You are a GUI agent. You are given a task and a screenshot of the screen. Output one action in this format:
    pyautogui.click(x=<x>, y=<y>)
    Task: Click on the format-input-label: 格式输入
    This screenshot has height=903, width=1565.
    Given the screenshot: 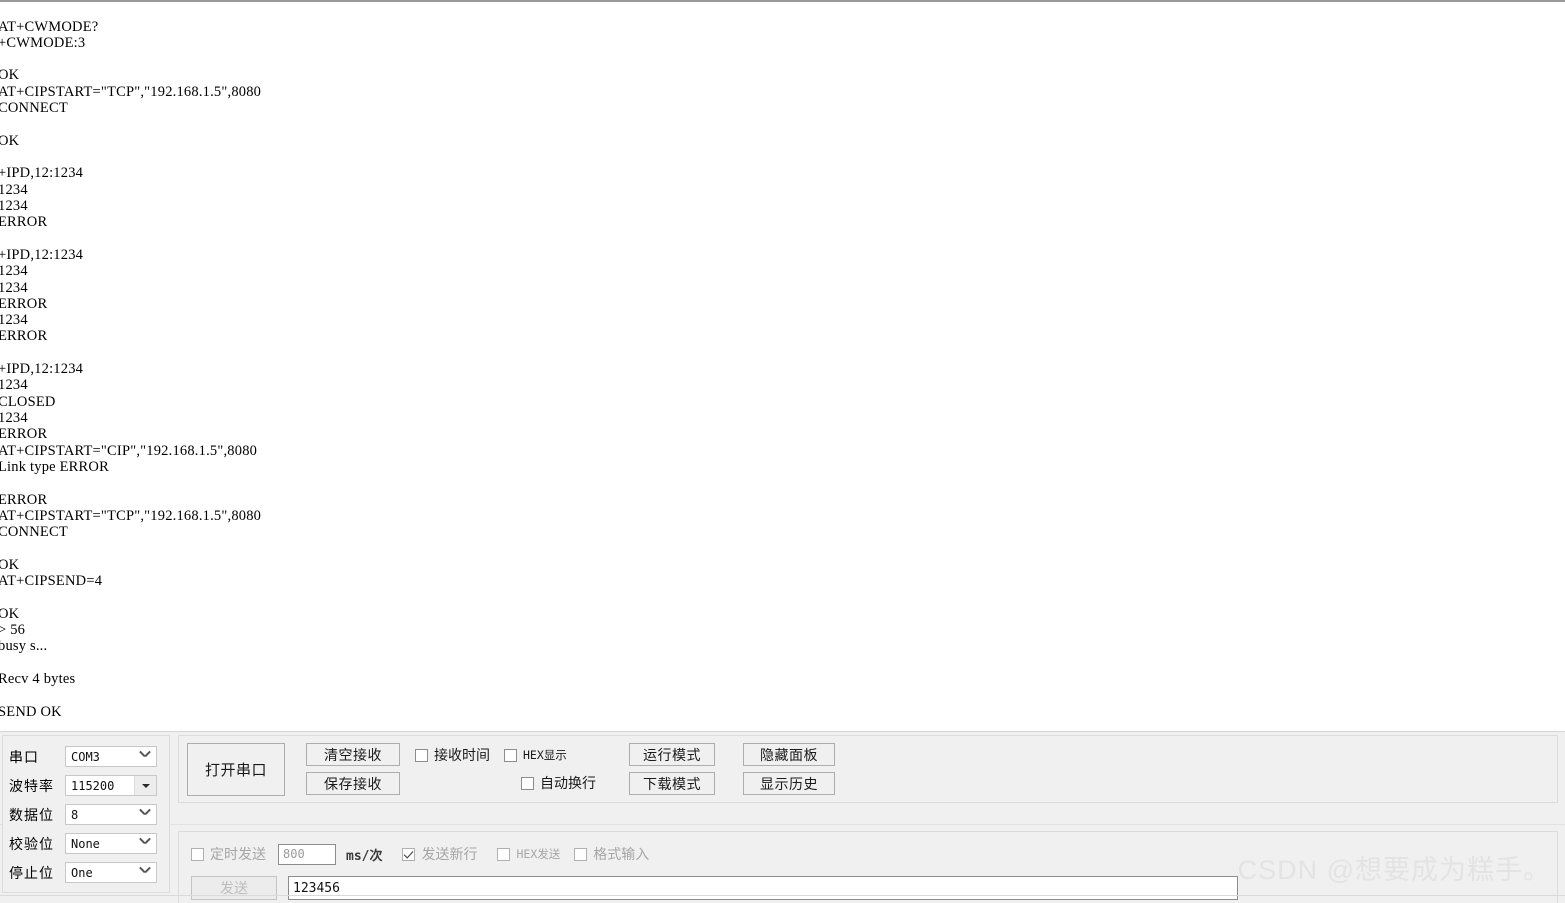 What is the action you would take?
    pyautogui.click(x=621, y=854)
    